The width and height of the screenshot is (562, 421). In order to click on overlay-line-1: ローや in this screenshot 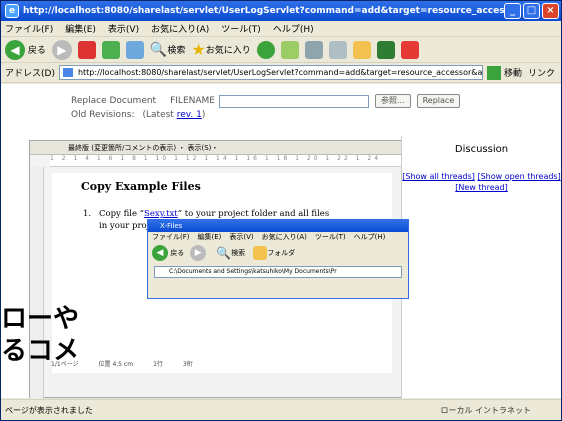, I will do `click(40, 319)`.